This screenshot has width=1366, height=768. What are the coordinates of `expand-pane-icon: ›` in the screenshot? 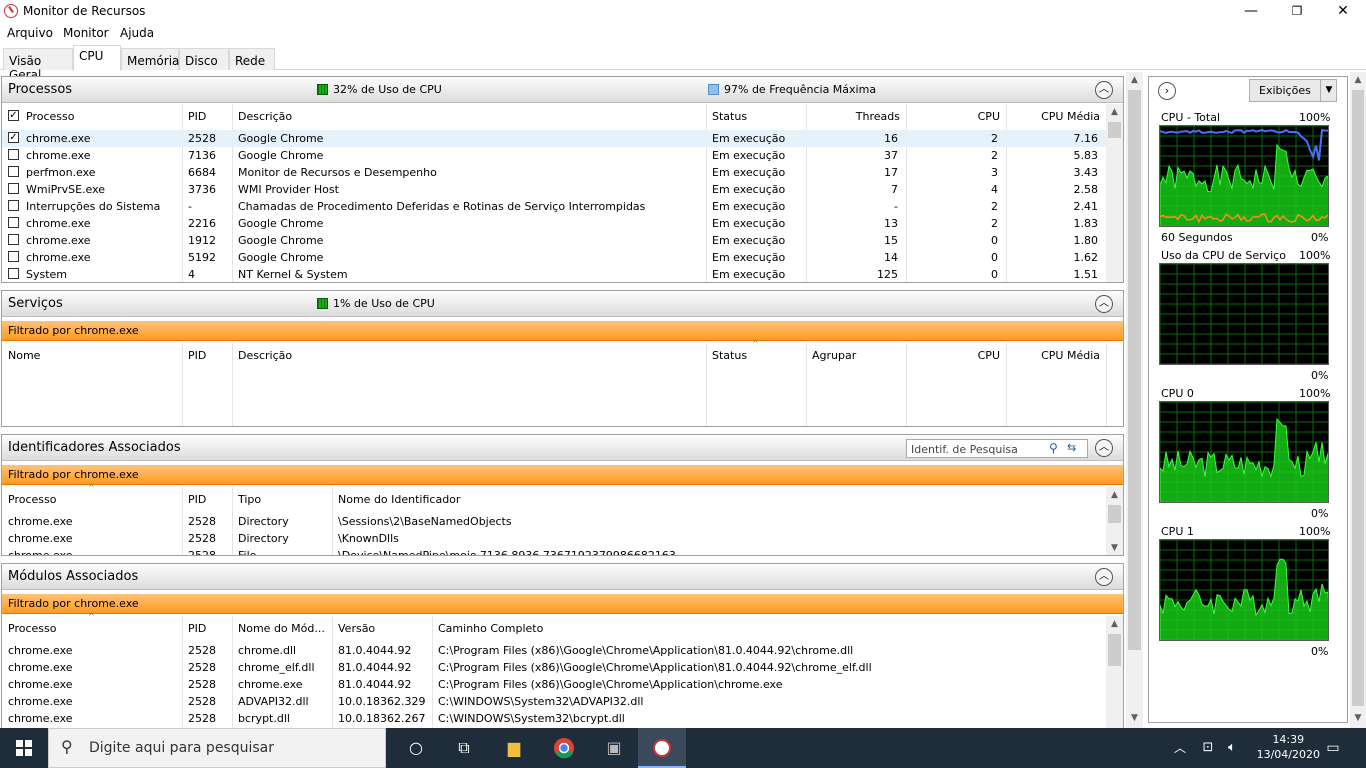 It's located at (1167, 91).